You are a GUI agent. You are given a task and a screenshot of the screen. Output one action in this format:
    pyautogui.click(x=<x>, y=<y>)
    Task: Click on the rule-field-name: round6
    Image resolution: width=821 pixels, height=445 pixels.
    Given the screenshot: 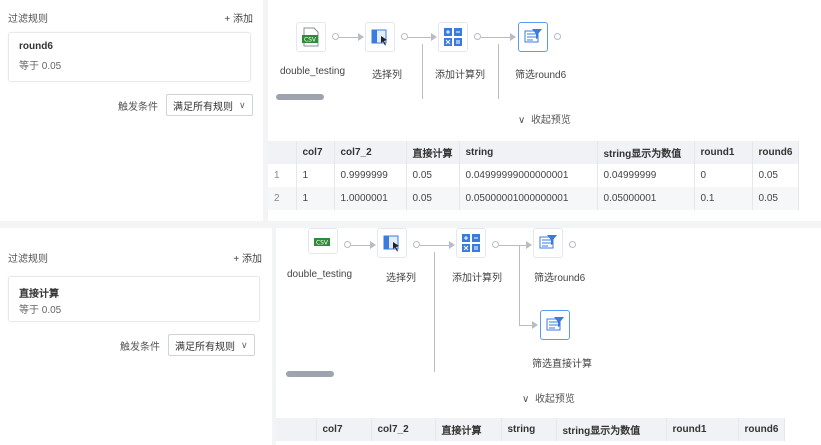 What is the action you would take?
    pyautogui.click(x=36, y=46)
    